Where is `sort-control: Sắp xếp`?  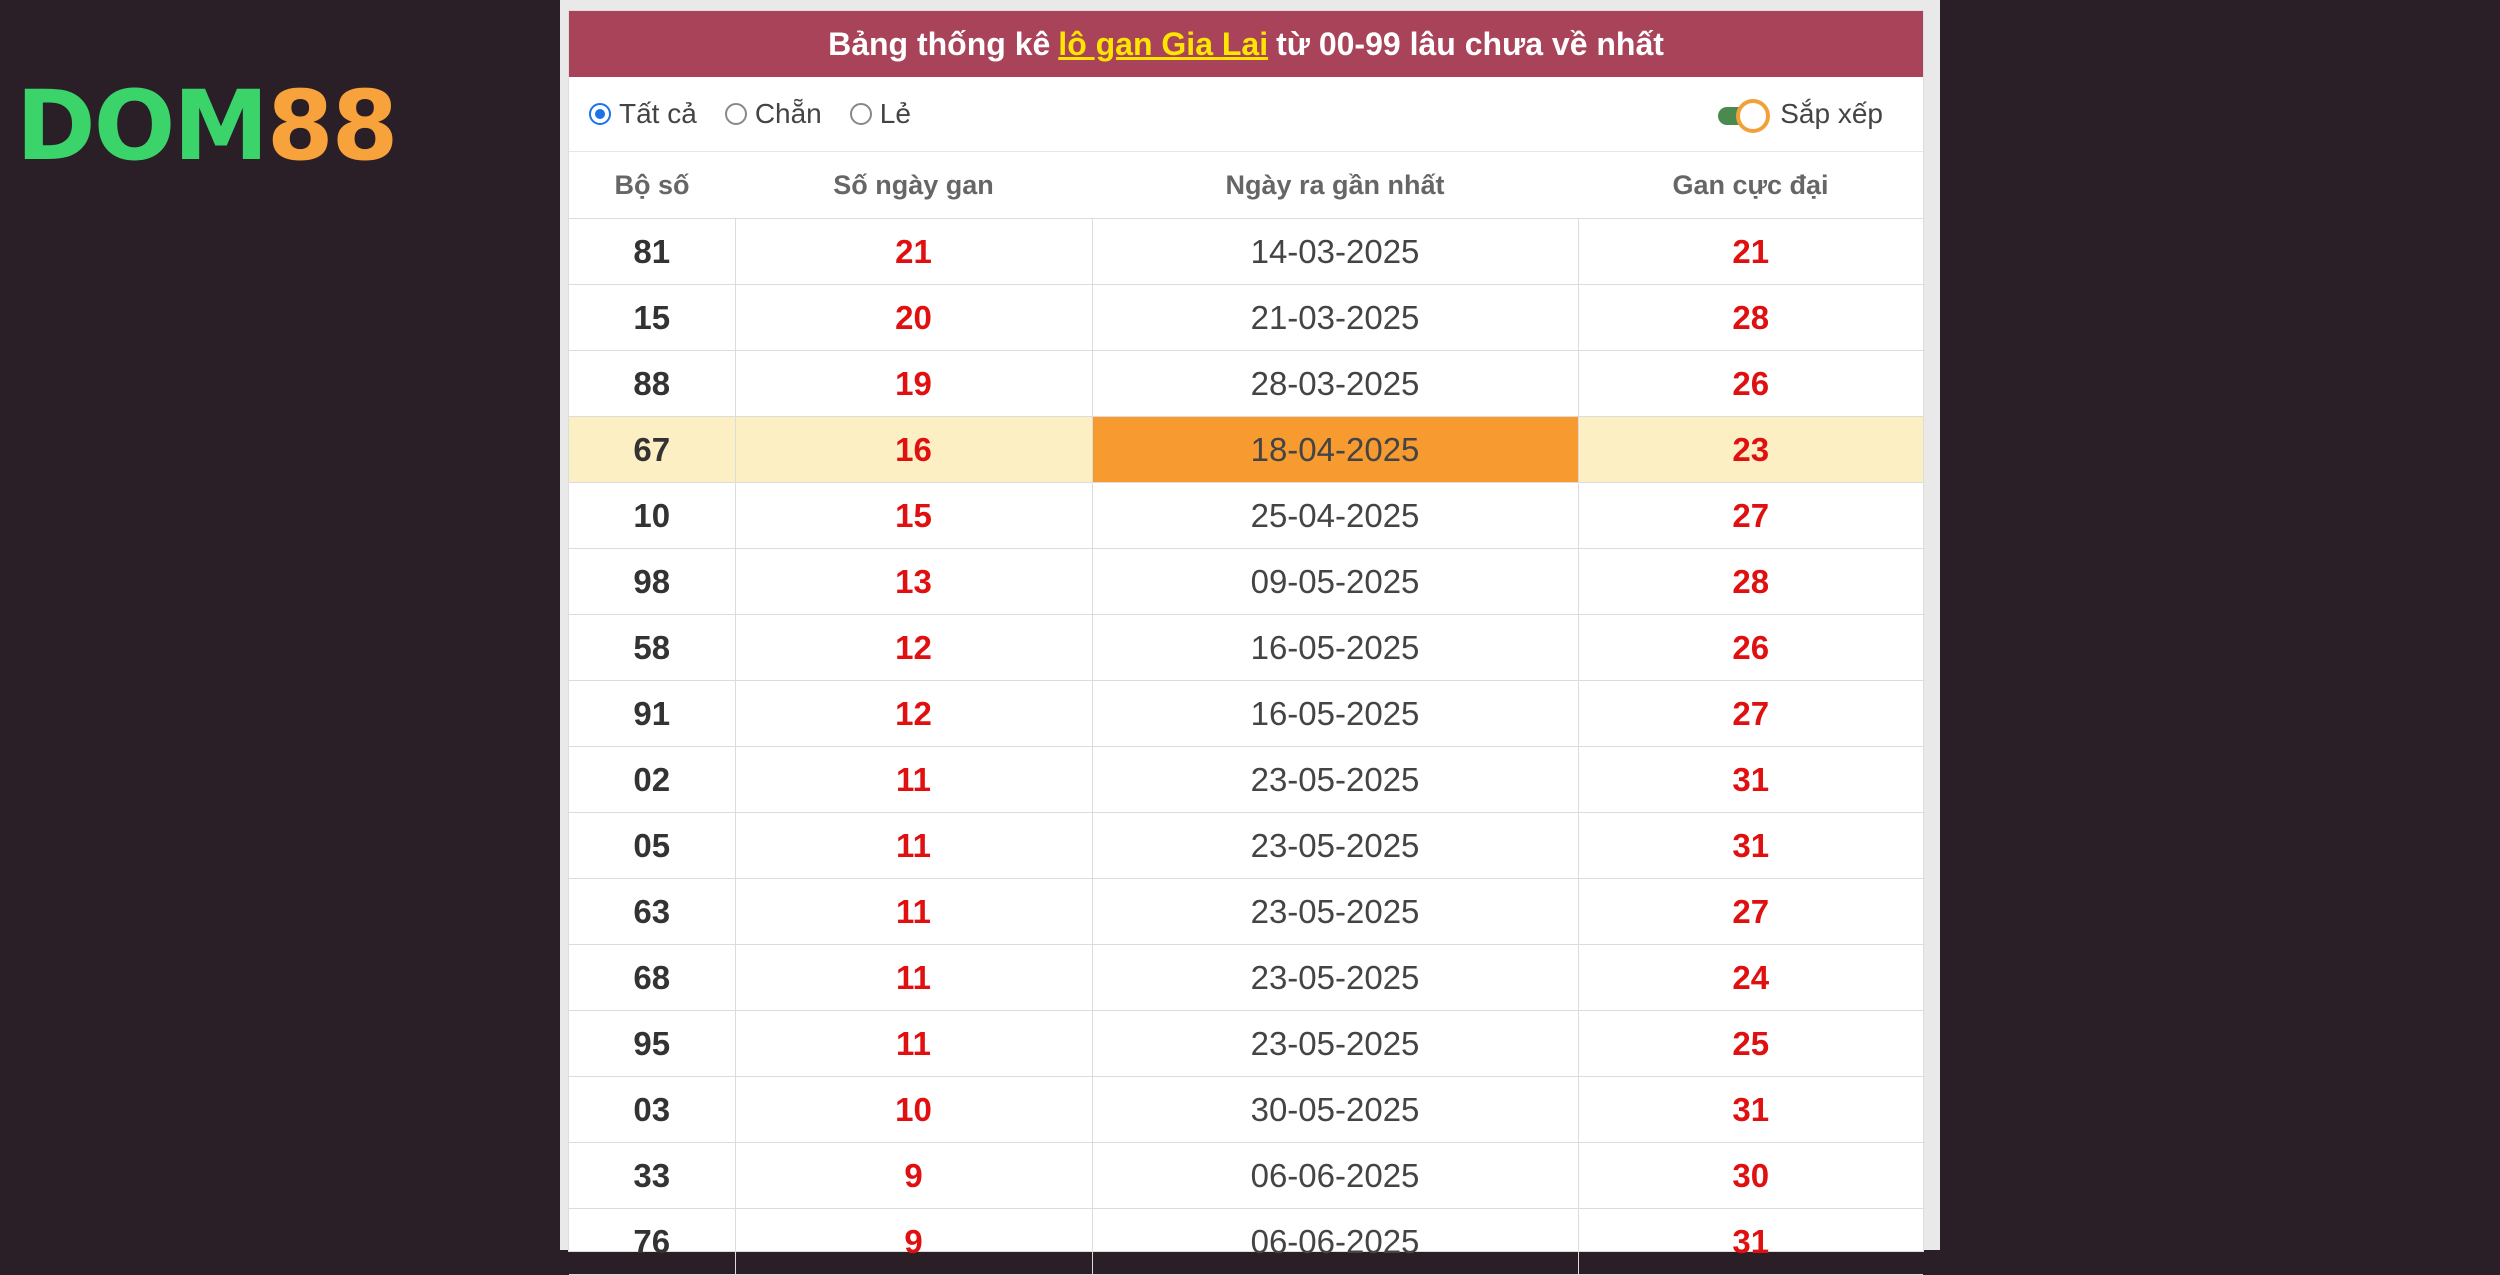 sort-control: Sắp xếp is located at coordinates (1800, 115).